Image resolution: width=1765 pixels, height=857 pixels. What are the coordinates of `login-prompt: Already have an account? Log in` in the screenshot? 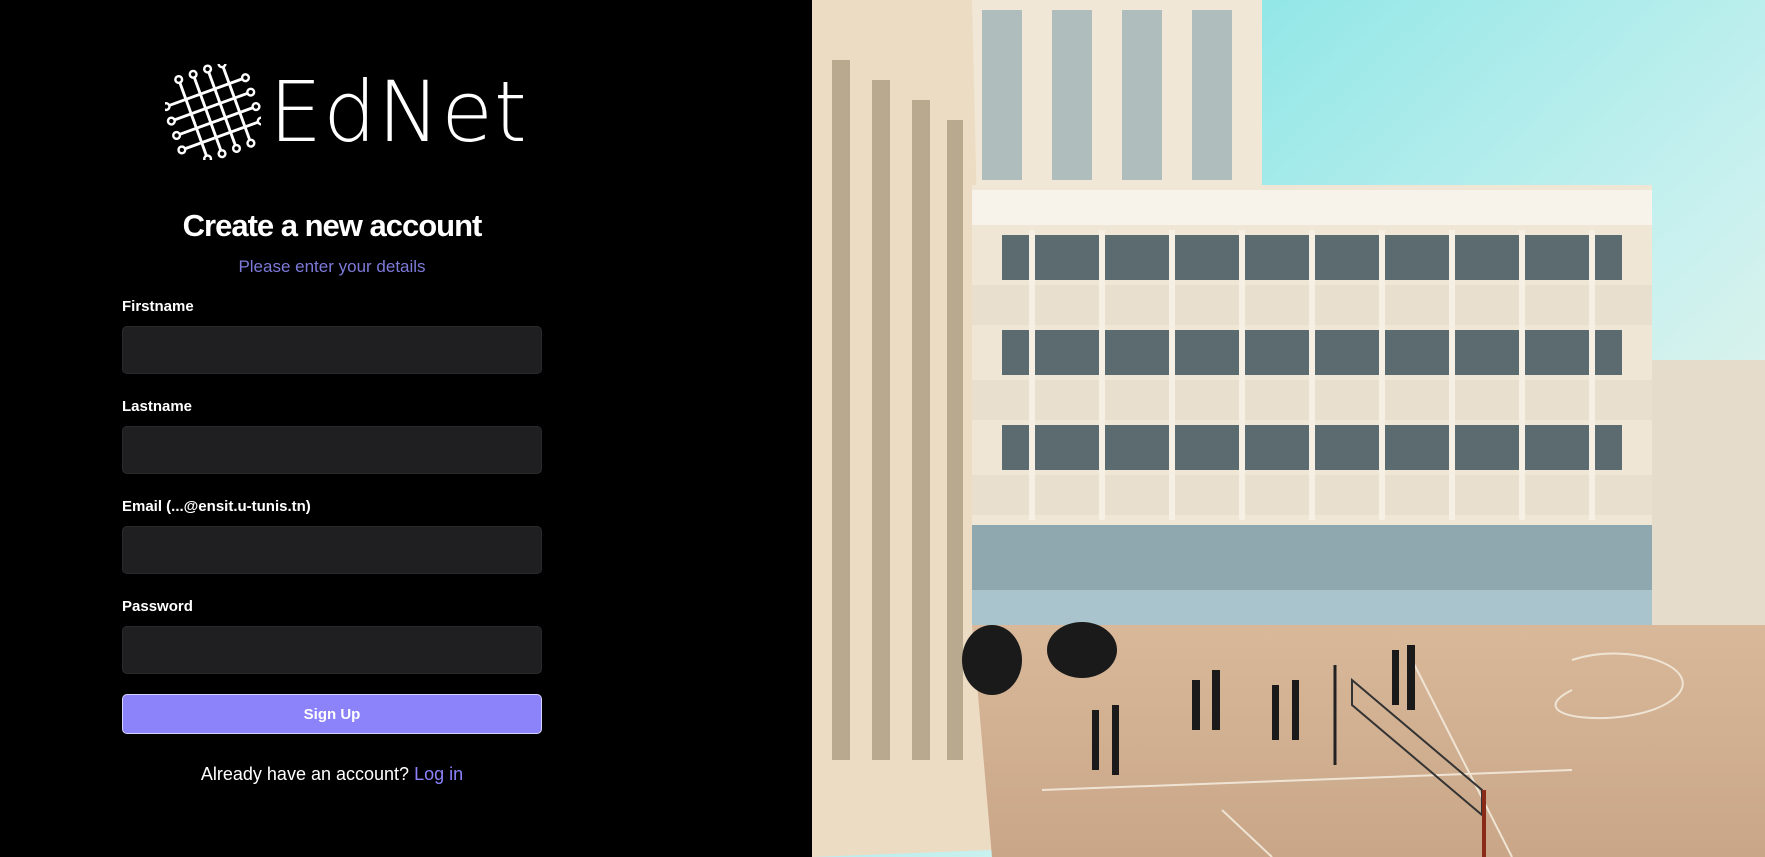 It's located at (332, 774).